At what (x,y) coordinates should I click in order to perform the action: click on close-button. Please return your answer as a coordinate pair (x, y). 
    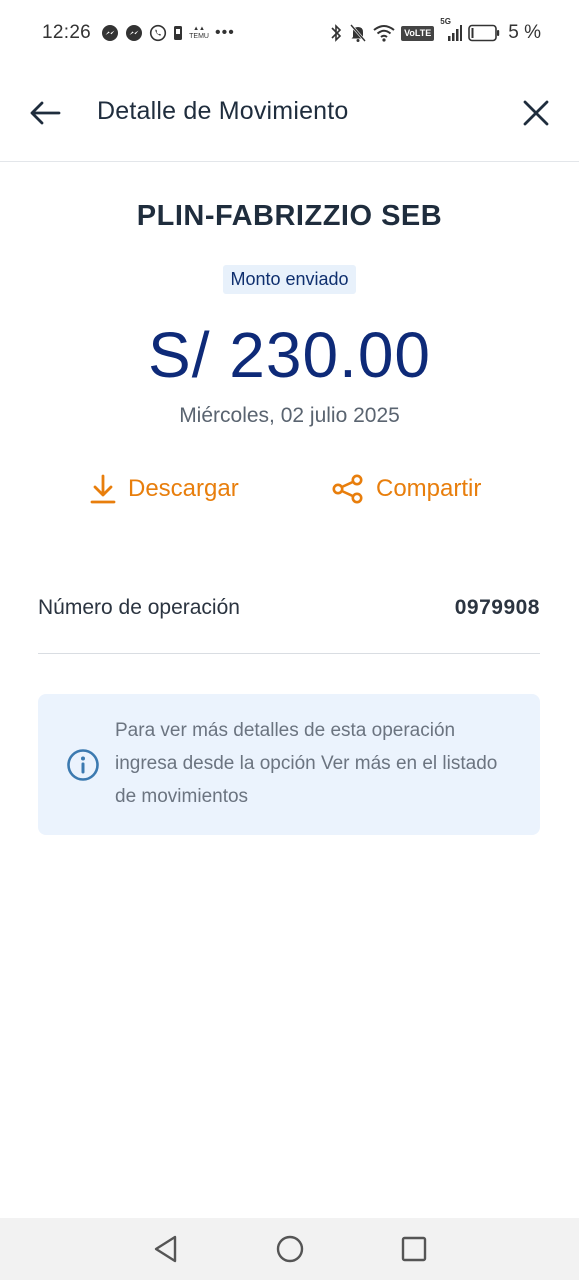
    Looking at the image, I should click on (536, 113).